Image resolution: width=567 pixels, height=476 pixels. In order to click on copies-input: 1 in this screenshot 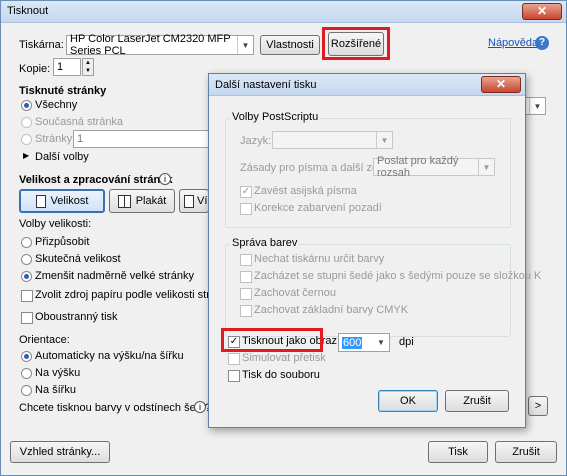, I will do `click(67, 67)`.